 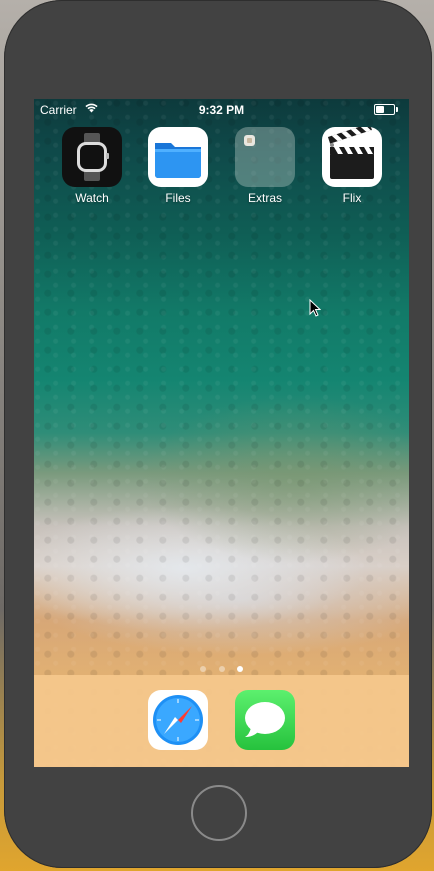 I want to click on app-flix: Flix, so click(x=352, y=166).